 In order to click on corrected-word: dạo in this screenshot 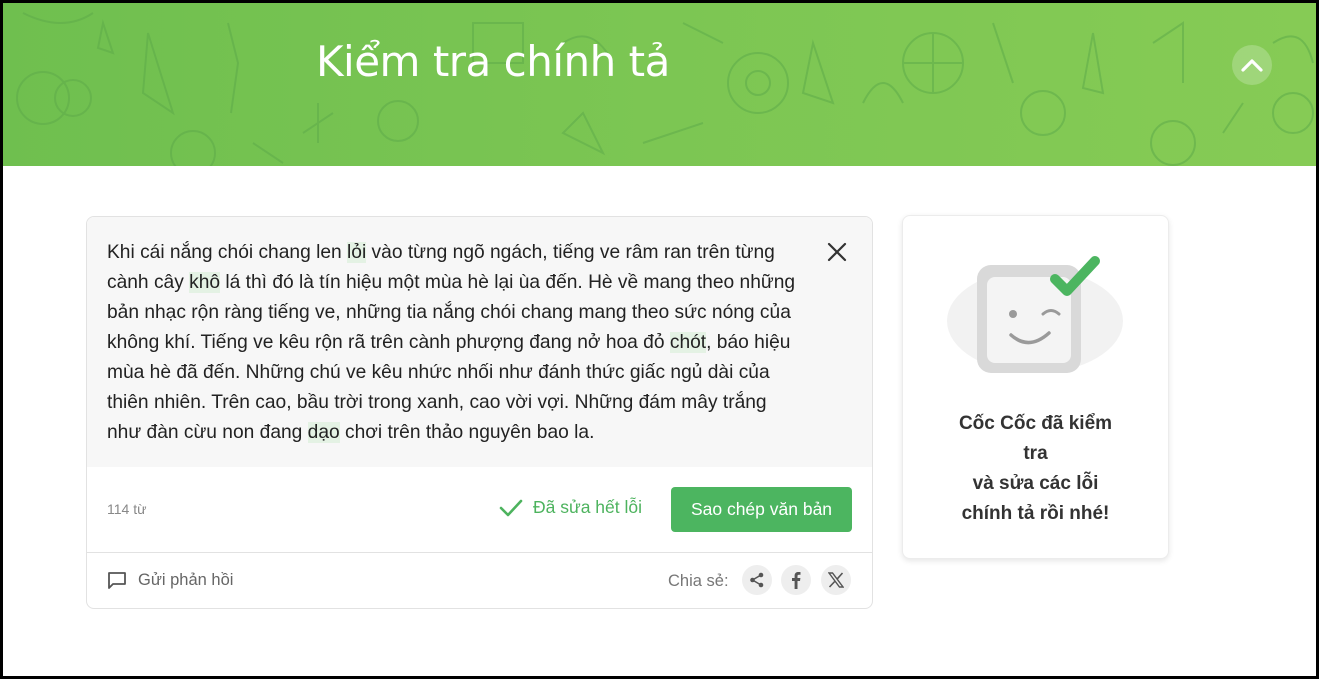, I will do `click(323, 432)`.